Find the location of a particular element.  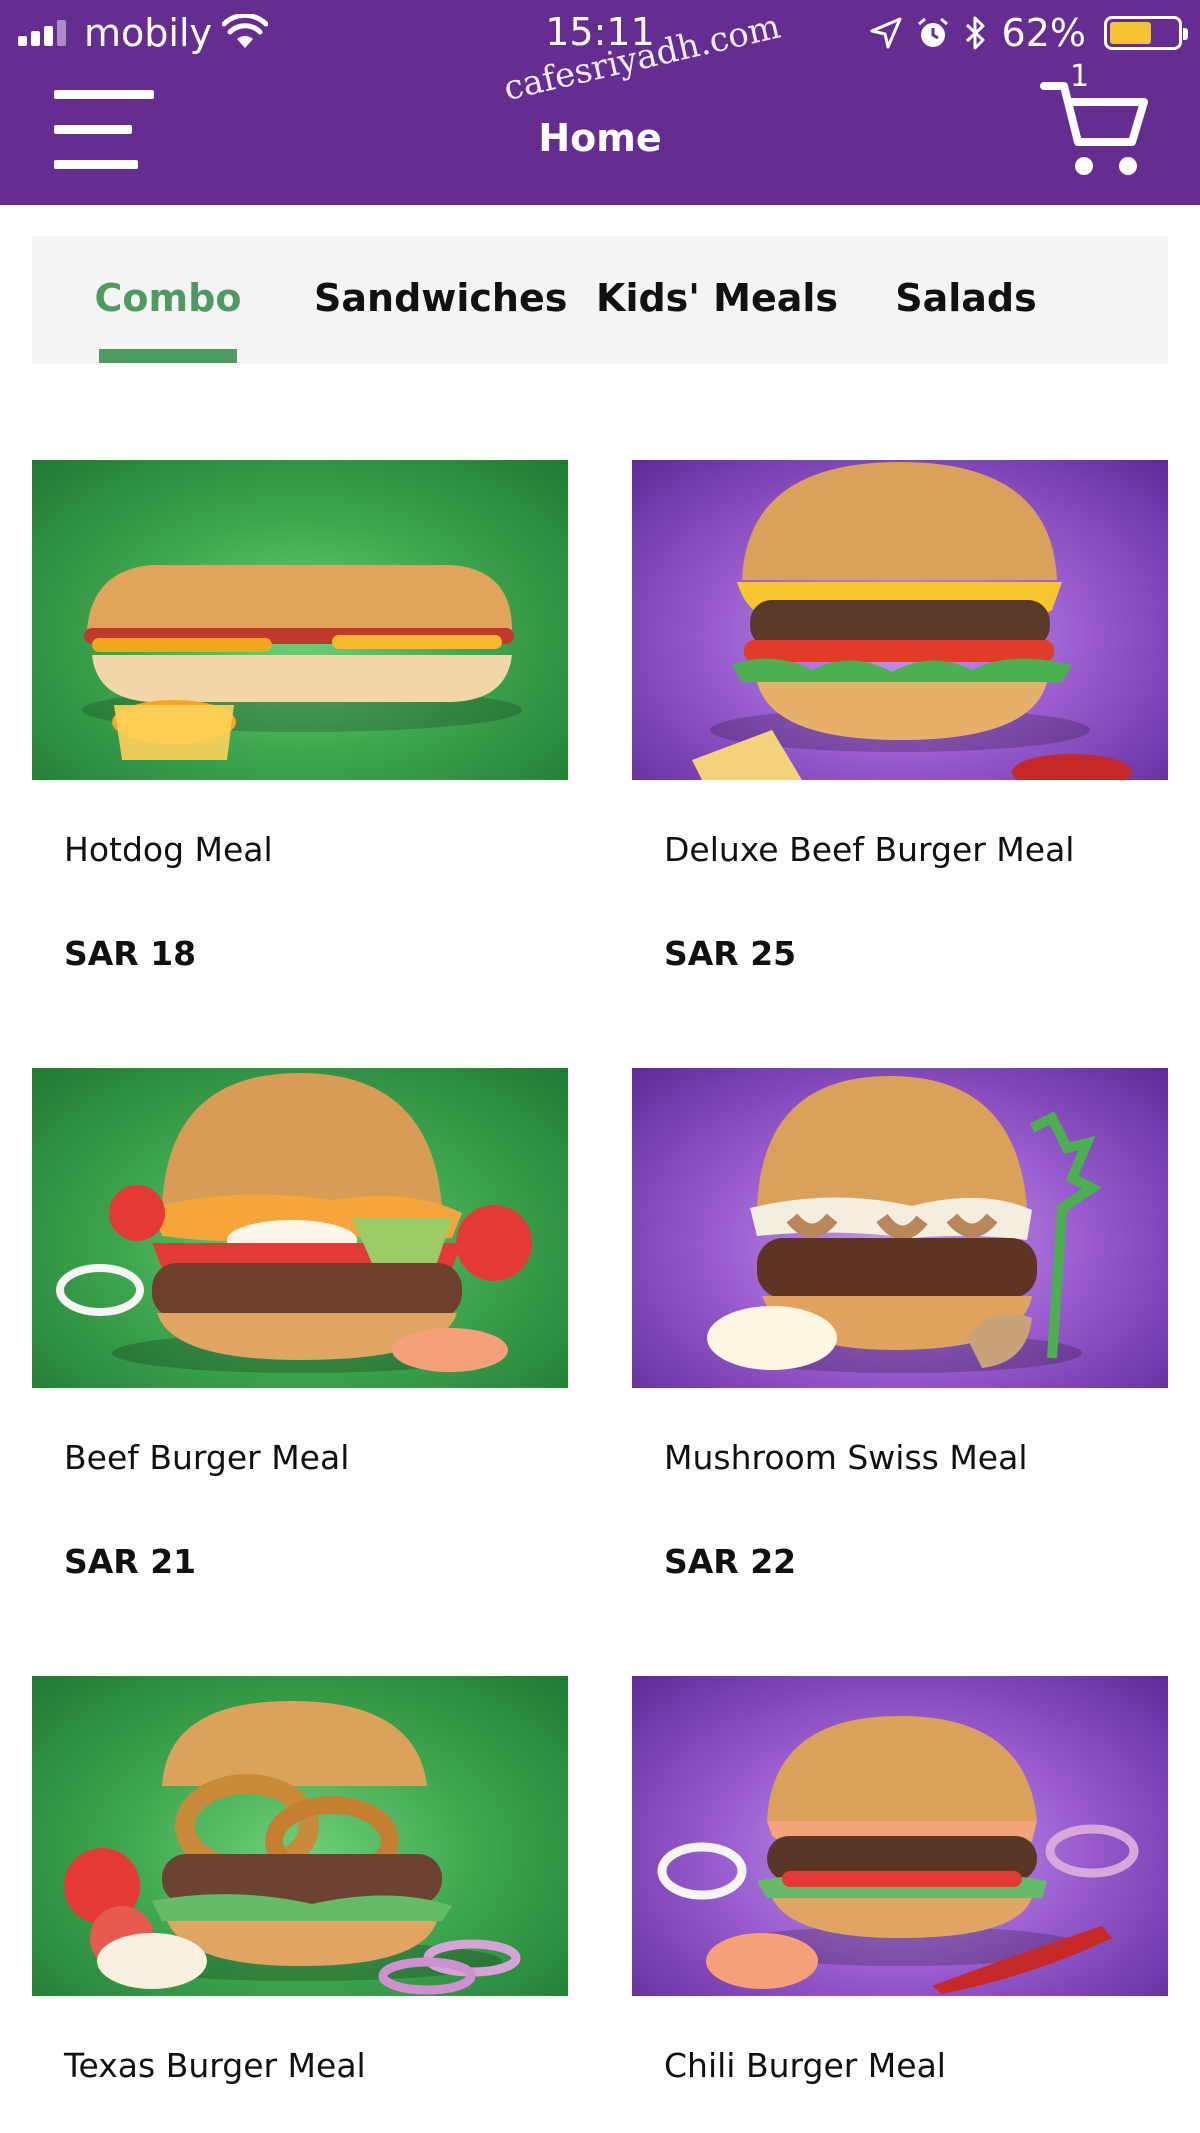

product-name: Deluxe Beef Burger Meal is located at coordinates (869, 849).